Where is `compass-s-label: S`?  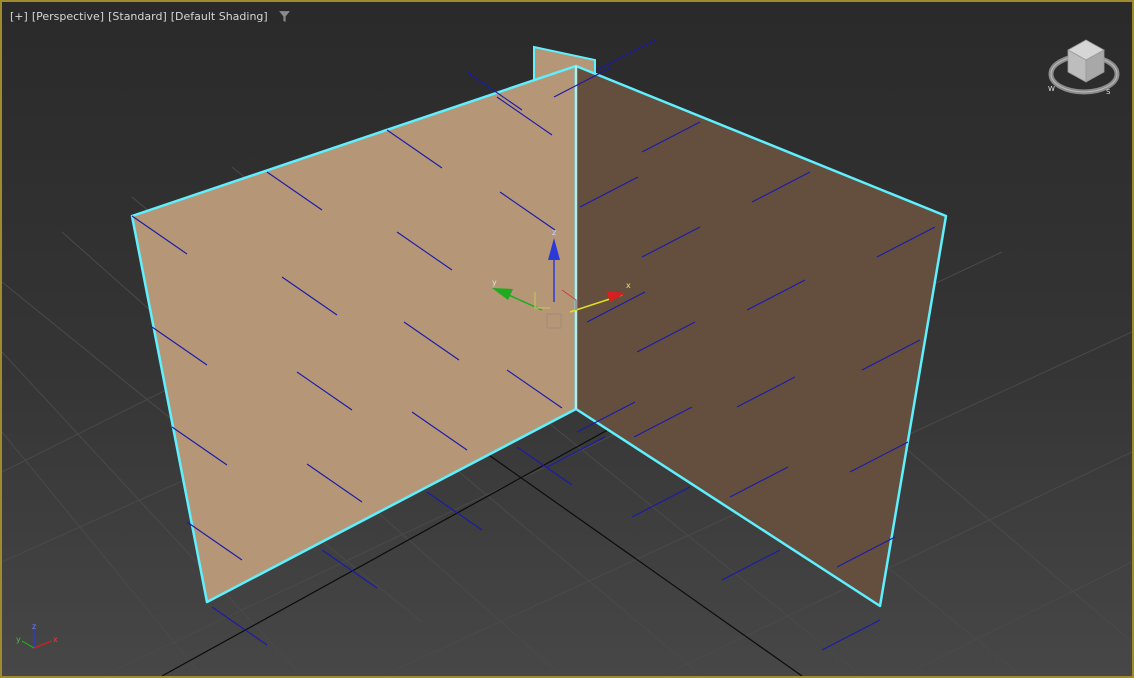
compass-s-label: S is located at coordinates (1108, 92).